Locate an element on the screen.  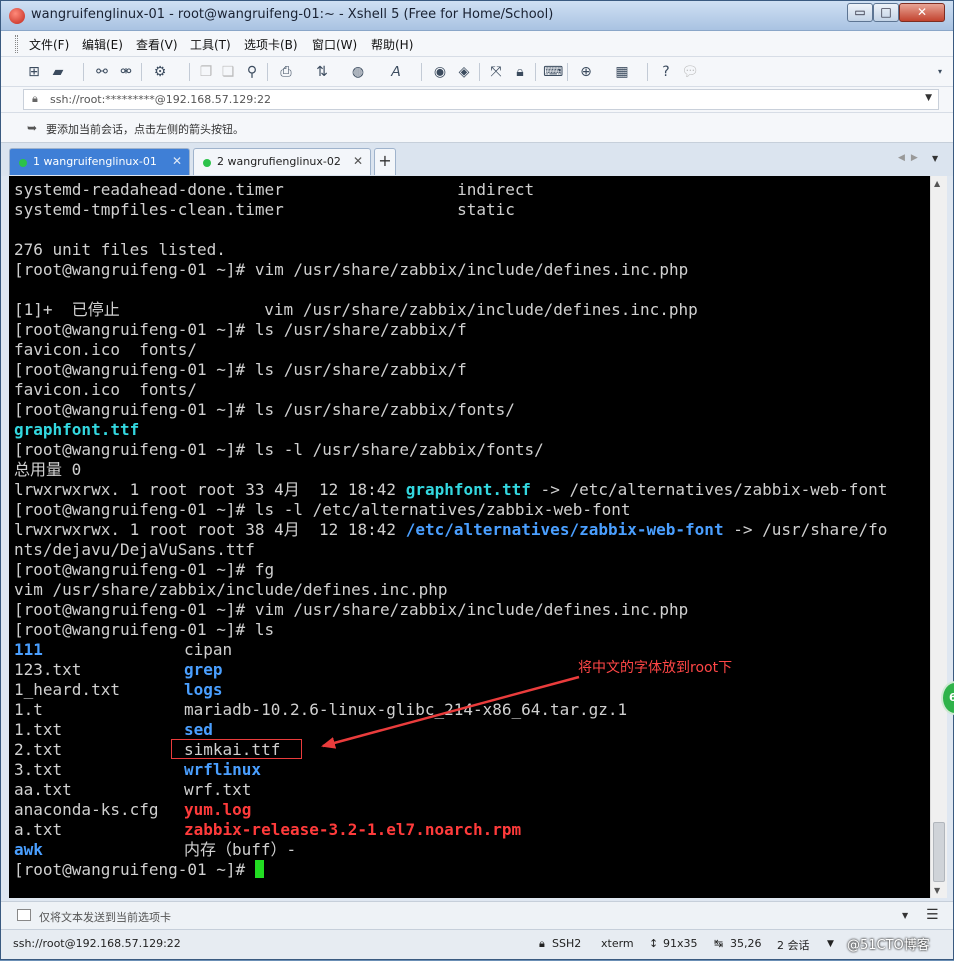
font-icon: 𝘈 is located at coordinates (396, 72).